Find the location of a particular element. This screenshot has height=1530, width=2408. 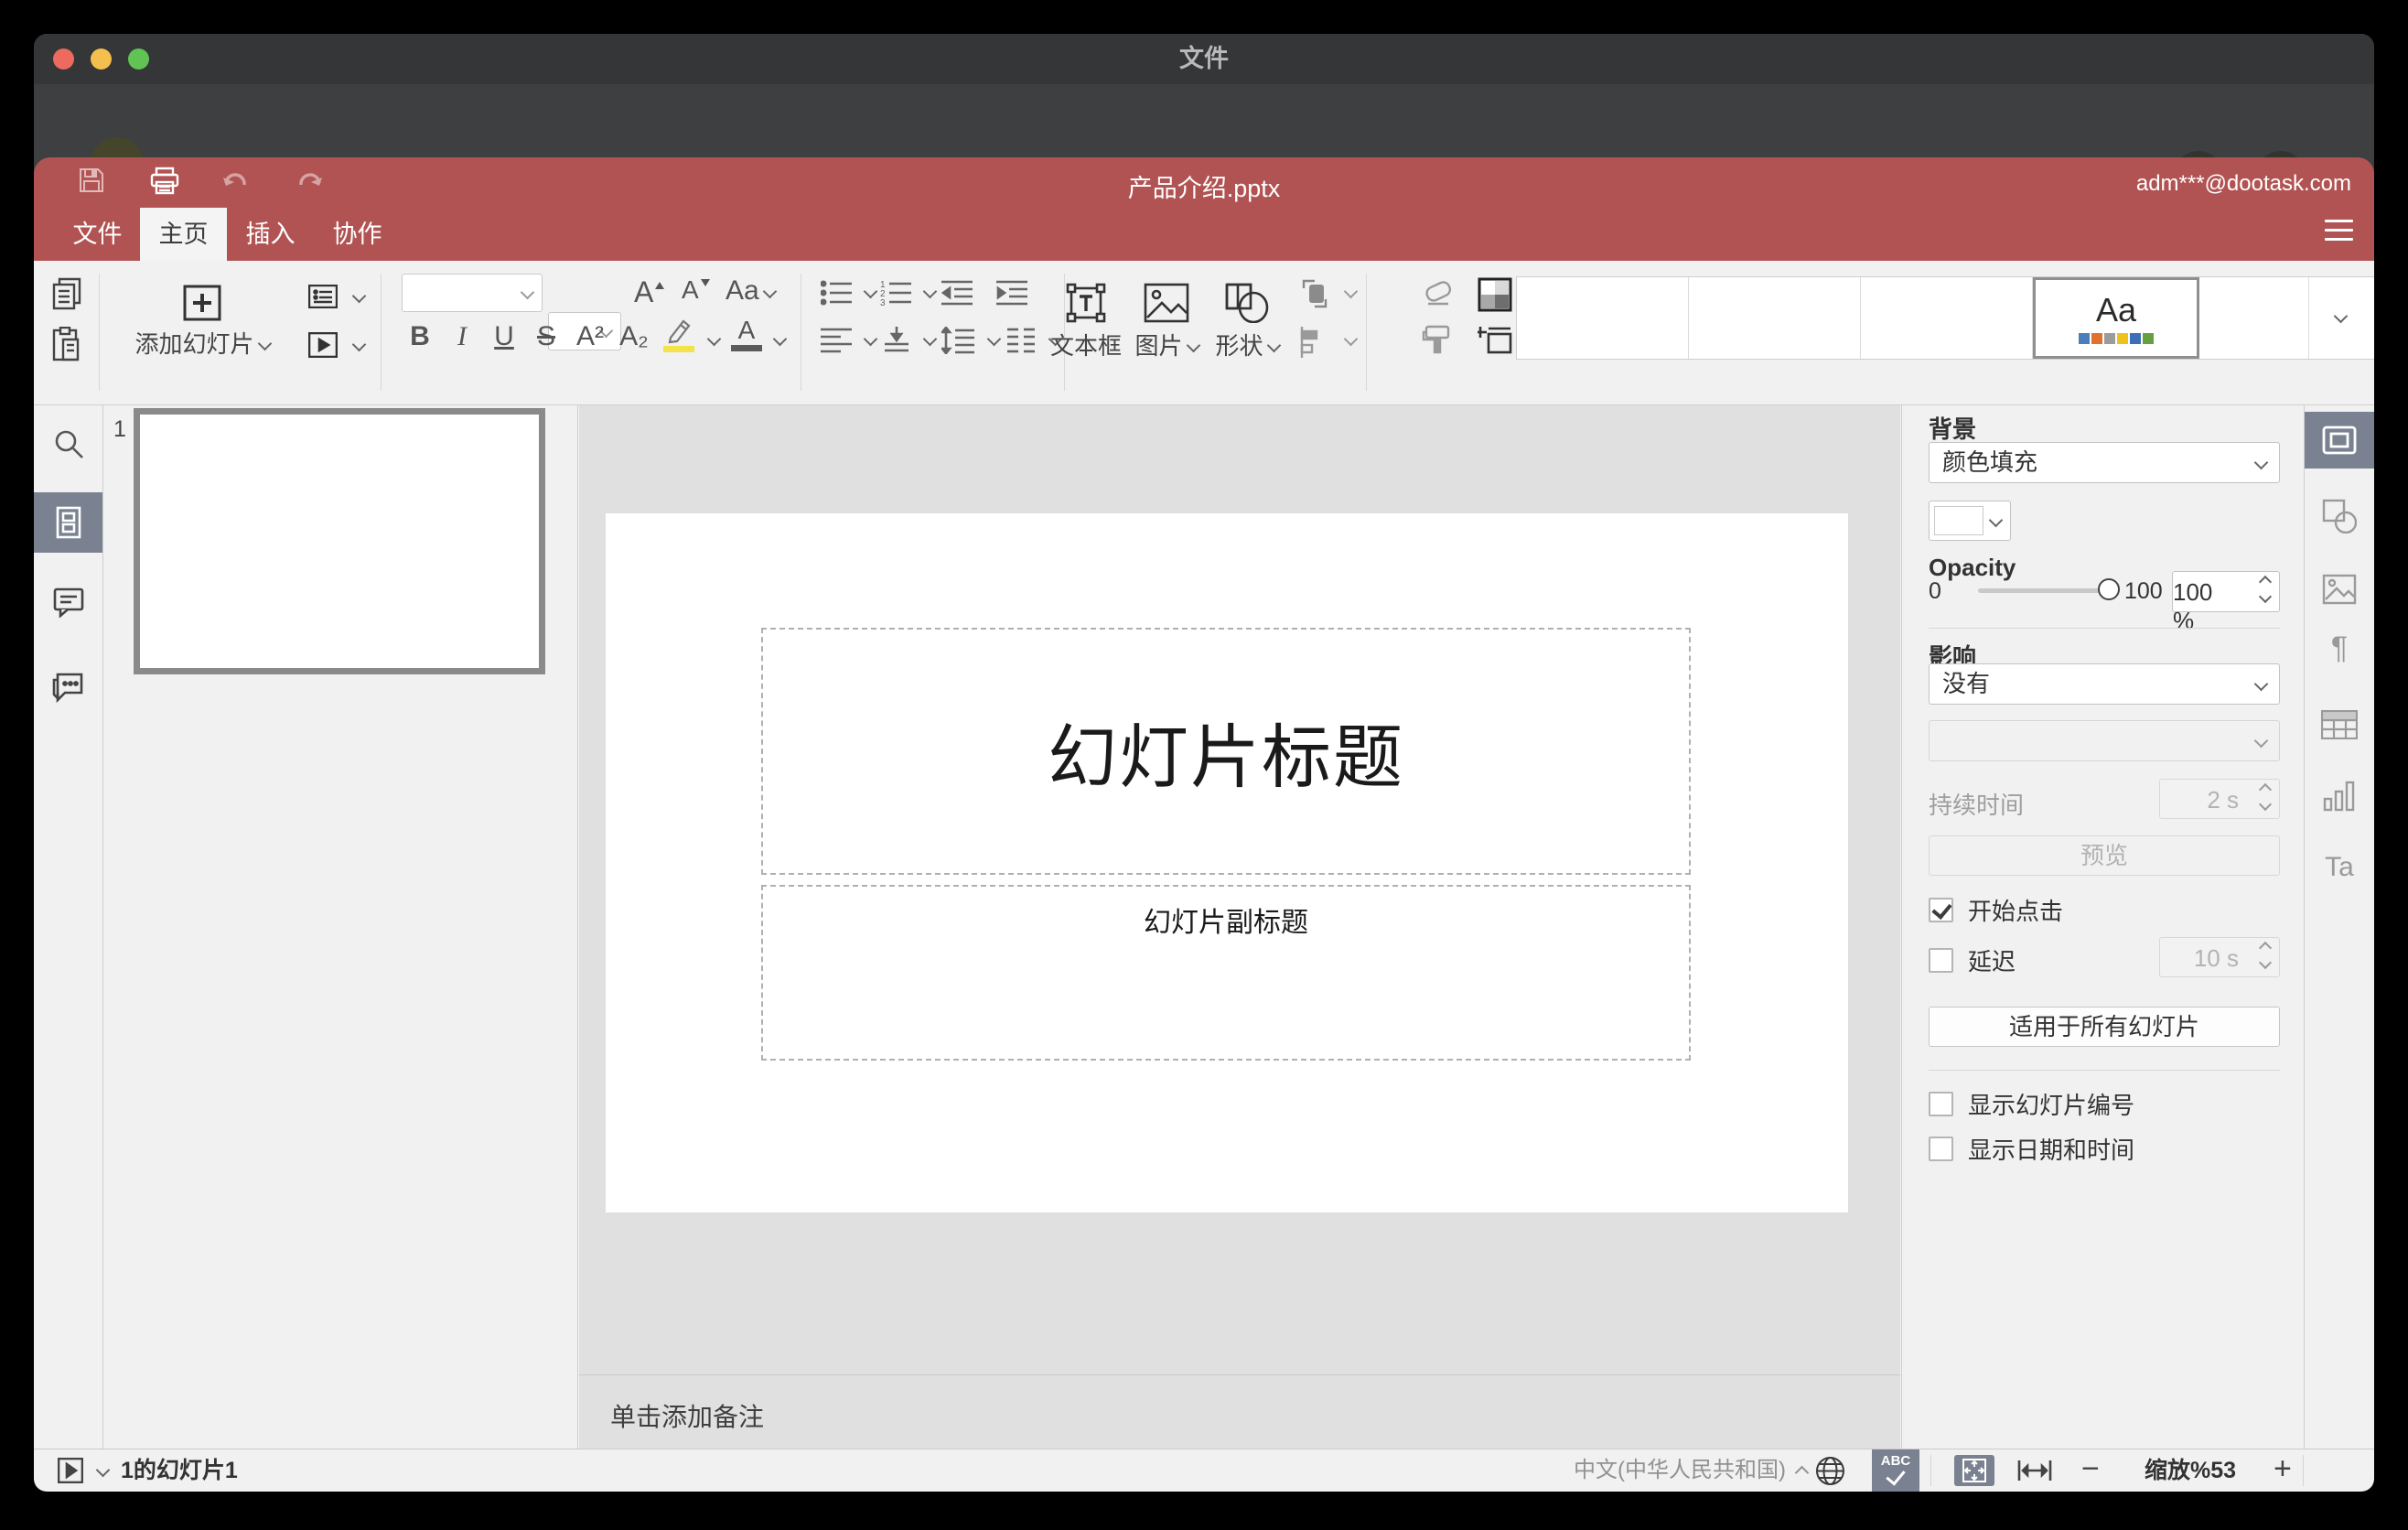

fit-to-slide-icon is located at coordinates (1974, 1470).